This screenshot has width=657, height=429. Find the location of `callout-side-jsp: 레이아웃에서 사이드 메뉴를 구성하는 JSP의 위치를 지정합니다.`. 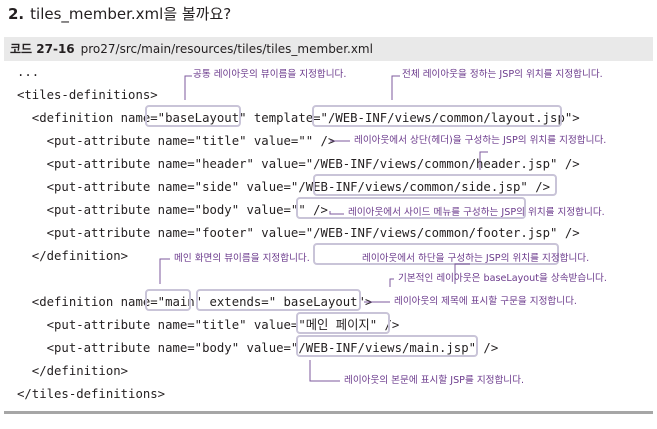

callout-side-jsp: 레이아웃에서 사이드 메뉴를 구성하는 JSP의 위치를 지정합니다. is located at coordinates (476, 212).